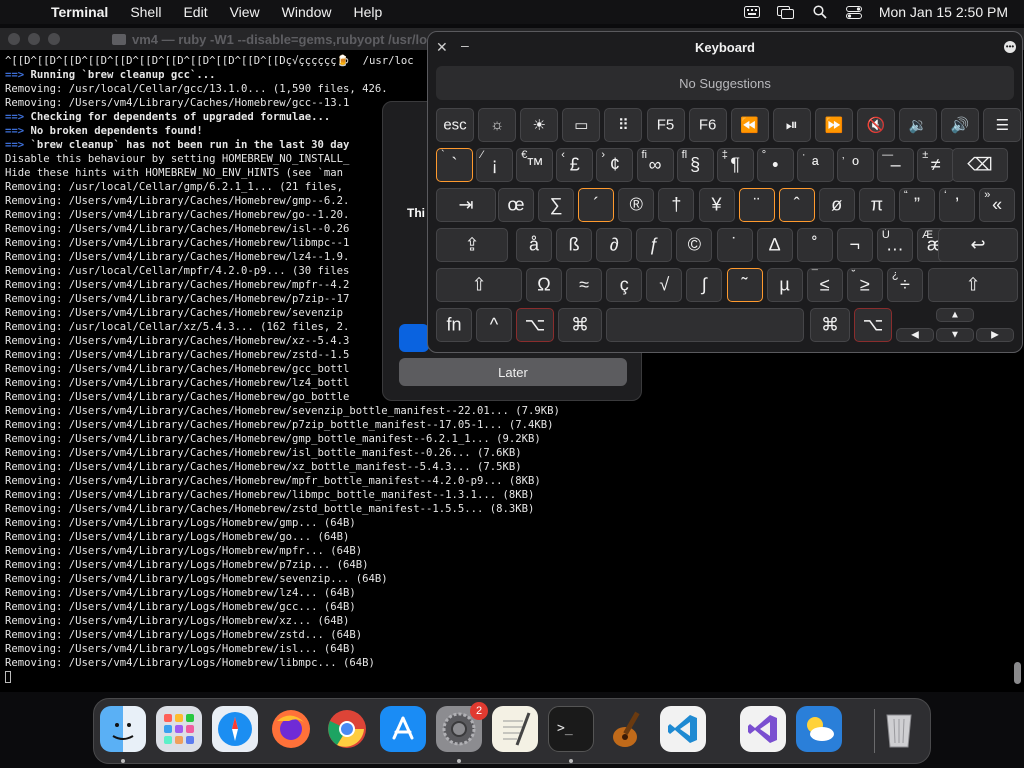 This screenshot has width=1024, height=768. Describe the element at coordinates (627, 729) in the screenshot. I see `garageband-icon` at that location.